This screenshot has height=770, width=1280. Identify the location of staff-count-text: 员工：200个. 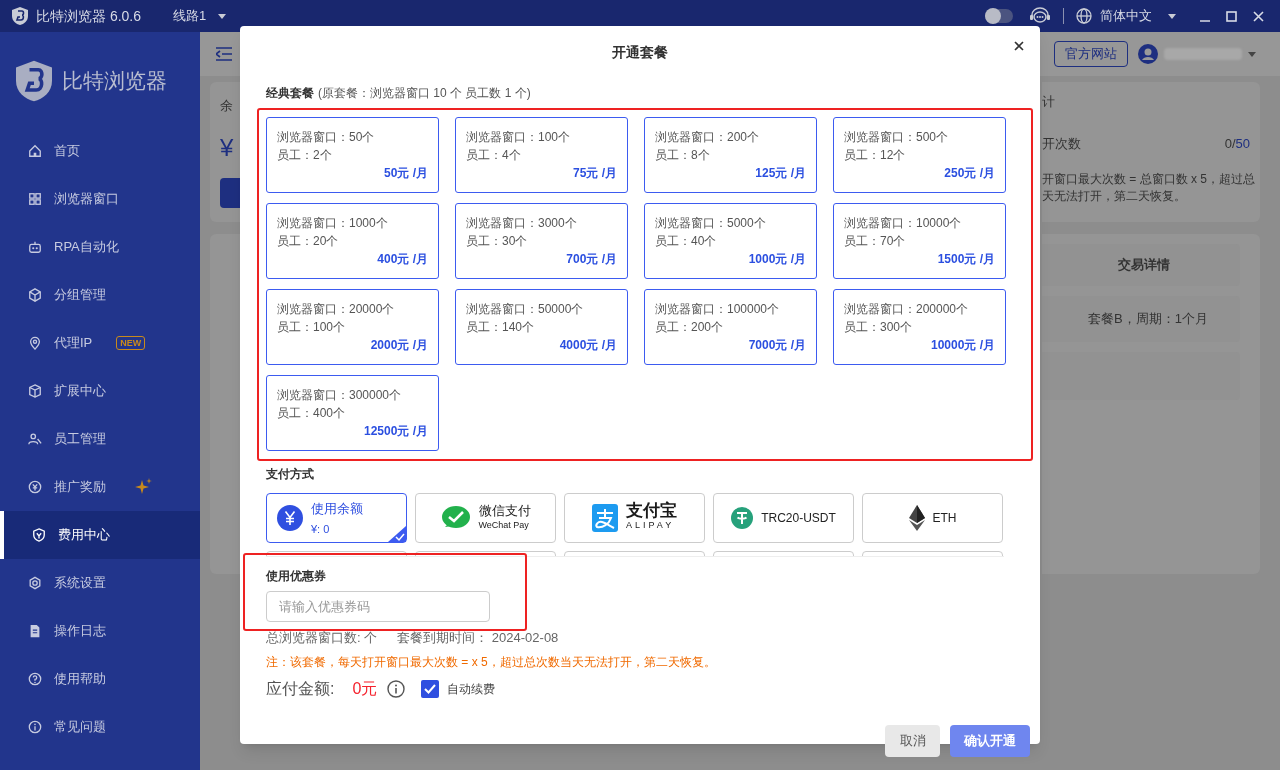
(690, 327).